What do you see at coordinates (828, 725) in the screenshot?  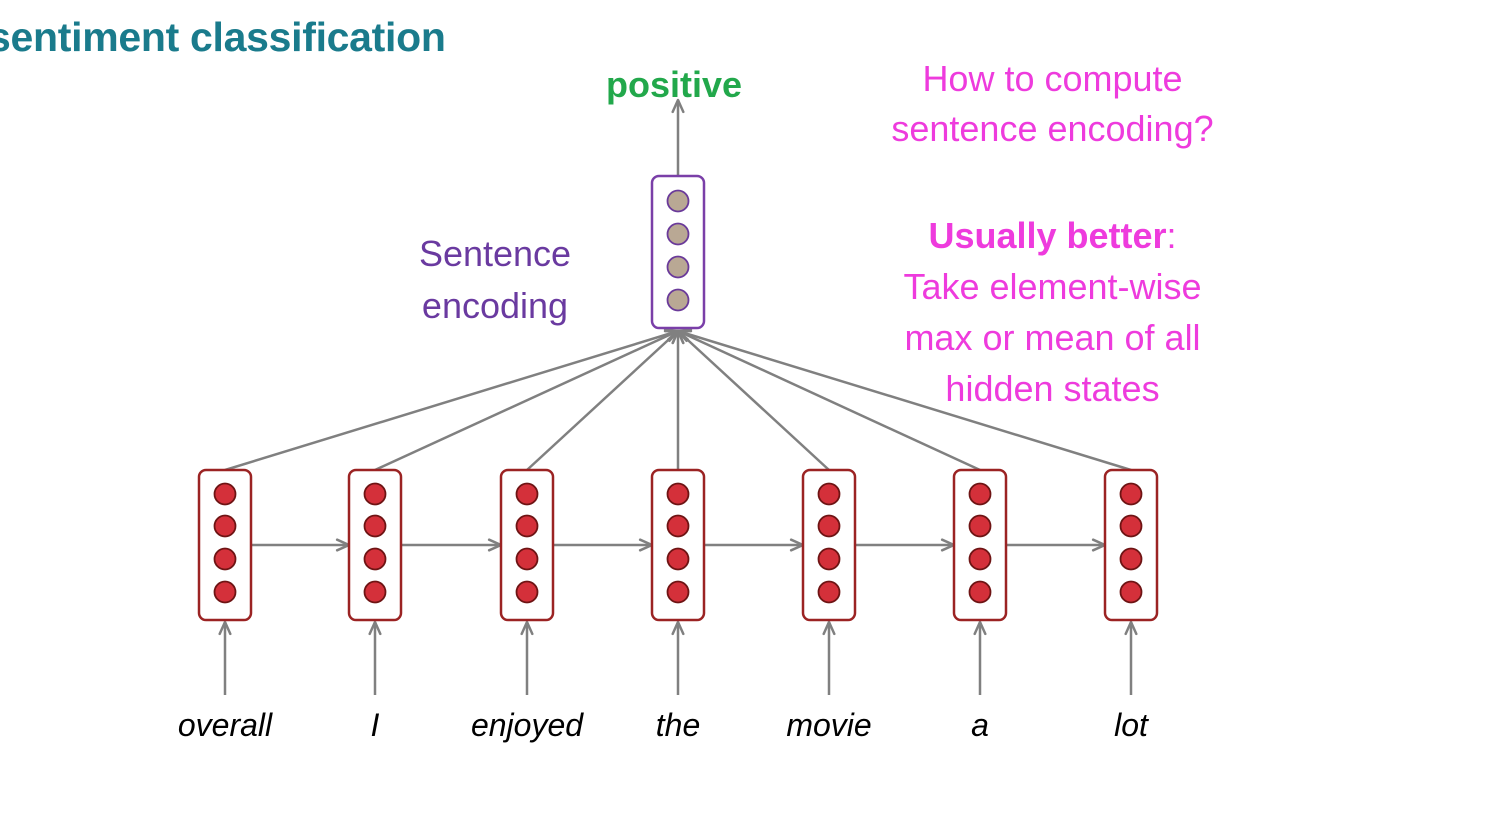 I see `word-label: movie` at bounding box center [828, 725].